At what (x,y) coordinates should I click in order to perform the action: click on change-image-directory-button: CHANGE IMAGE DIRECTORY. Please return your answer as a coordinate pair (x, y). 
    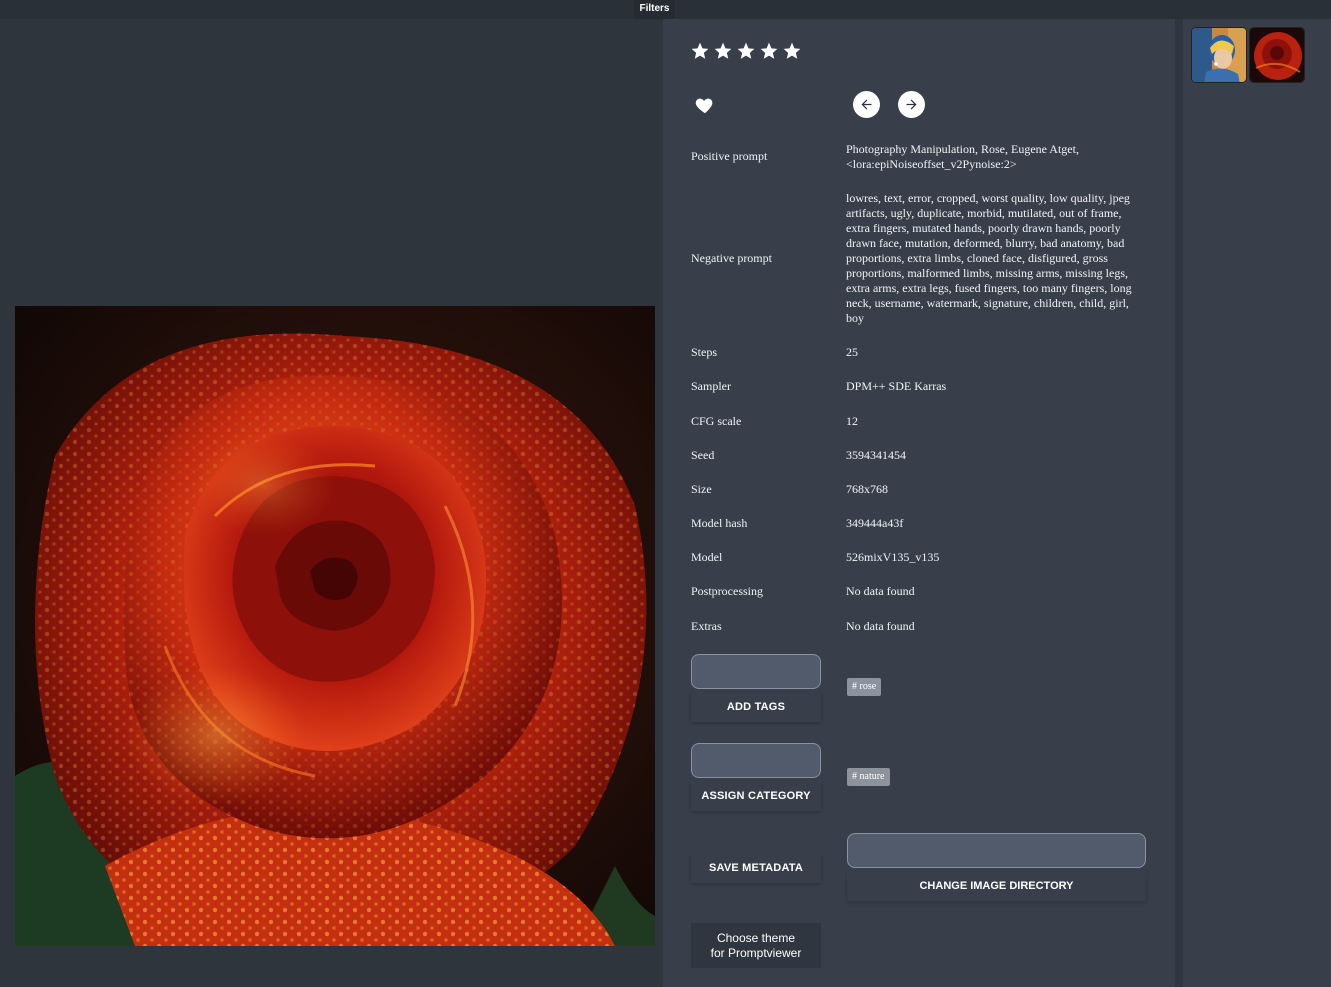
    Looking at the image, I should click on (996, 886).